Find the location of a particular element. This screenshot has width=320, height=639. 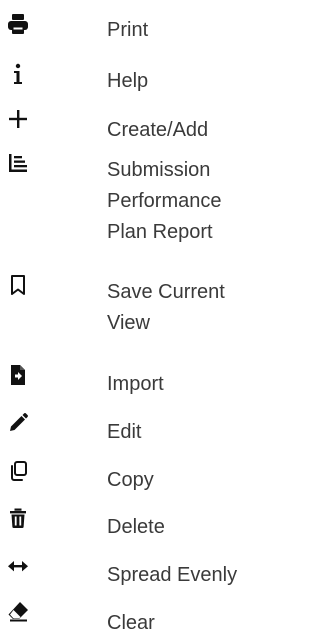

menu-item-spread-evenly: Spread Evenly is located at coordinates (138, 573).